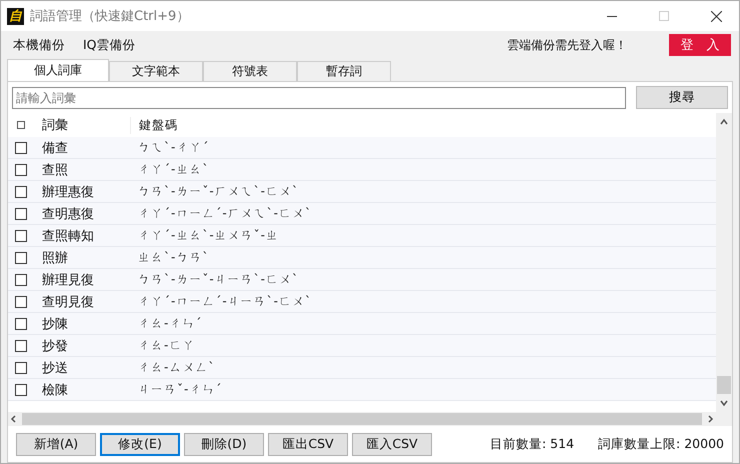 The height and width of the screenshot is (464, 740). Describe the element at coordinates (308, 444) in the screenshot. I see `action-button: 匯出CSV` at that location.